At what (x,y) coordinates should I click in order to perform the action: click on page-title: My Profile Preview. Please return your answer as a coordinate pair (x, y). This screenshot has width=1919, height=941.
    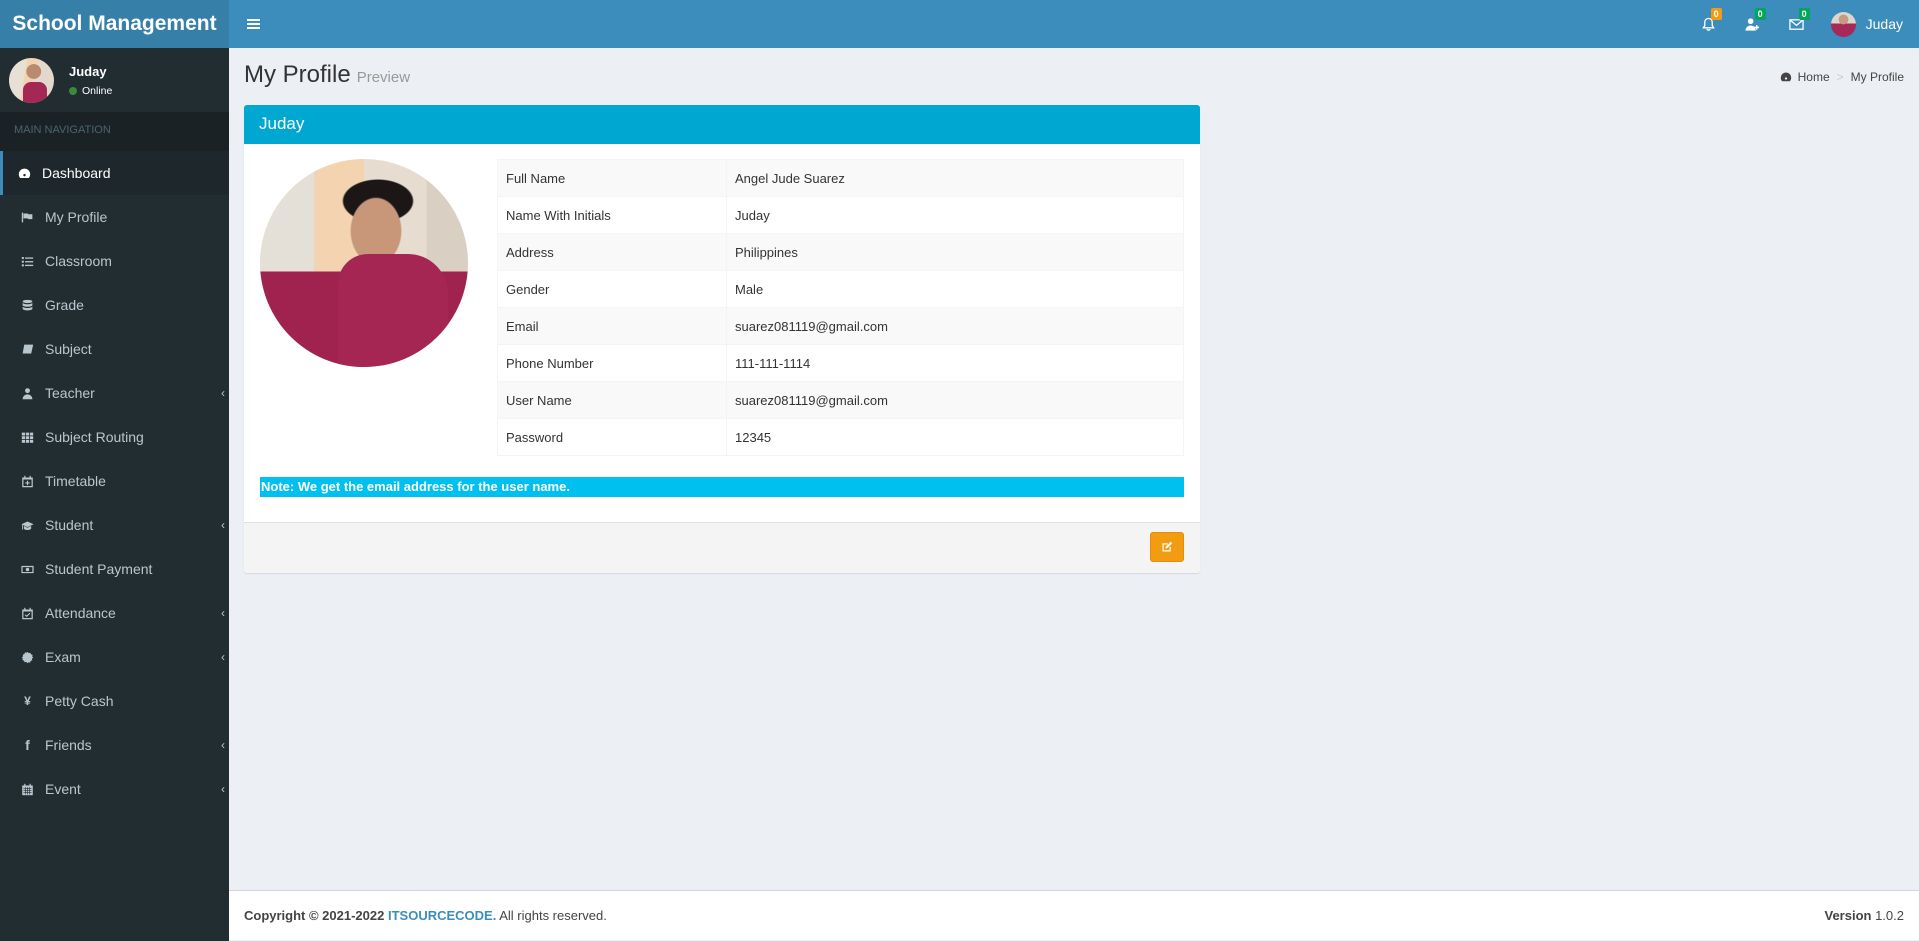
    Looking at the image, I should click on (327, 75).